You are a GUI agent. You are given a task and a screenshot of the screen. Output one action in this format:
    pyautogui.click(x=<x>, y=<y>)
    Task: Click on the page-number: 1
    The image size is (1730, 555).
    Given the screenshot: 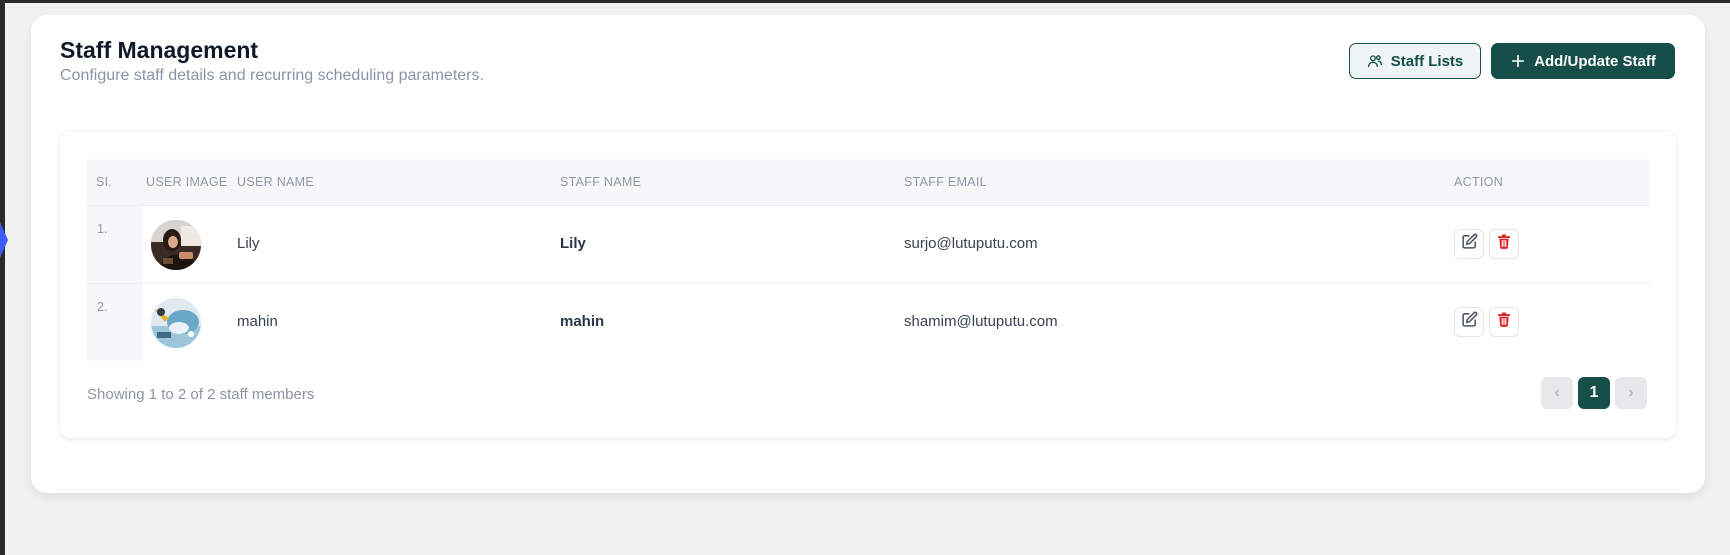 What is the action you would take?
    pyautogui.click(x=1594, y=392)
    